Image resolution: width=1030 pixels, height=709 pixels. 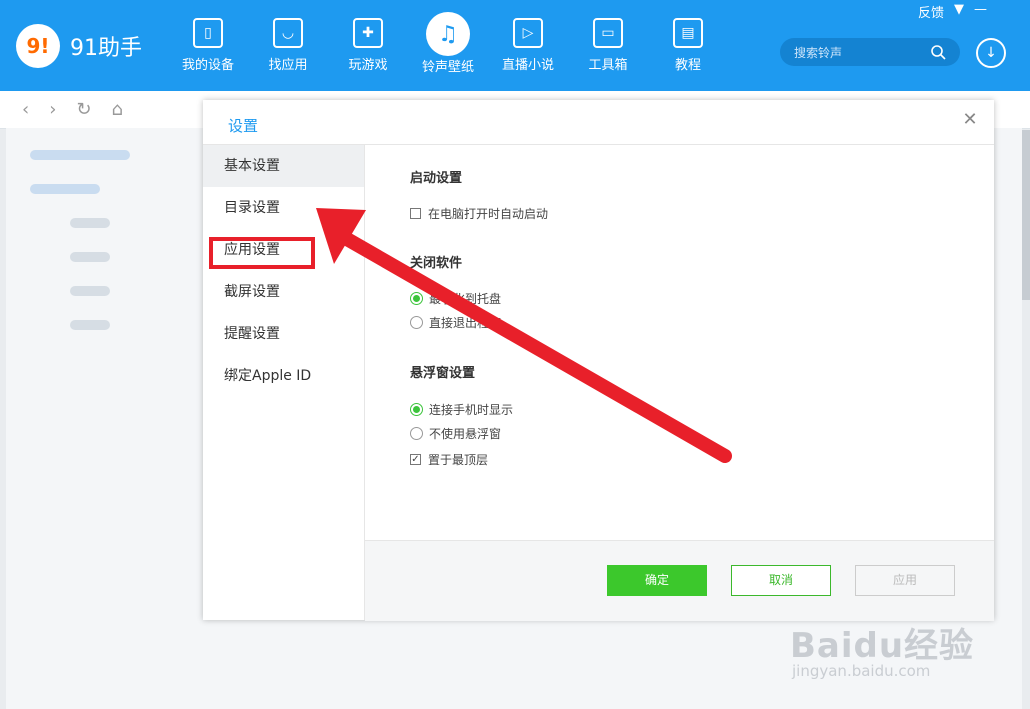 I want to click on app-name: 91助手, so click(x=106, y=48).